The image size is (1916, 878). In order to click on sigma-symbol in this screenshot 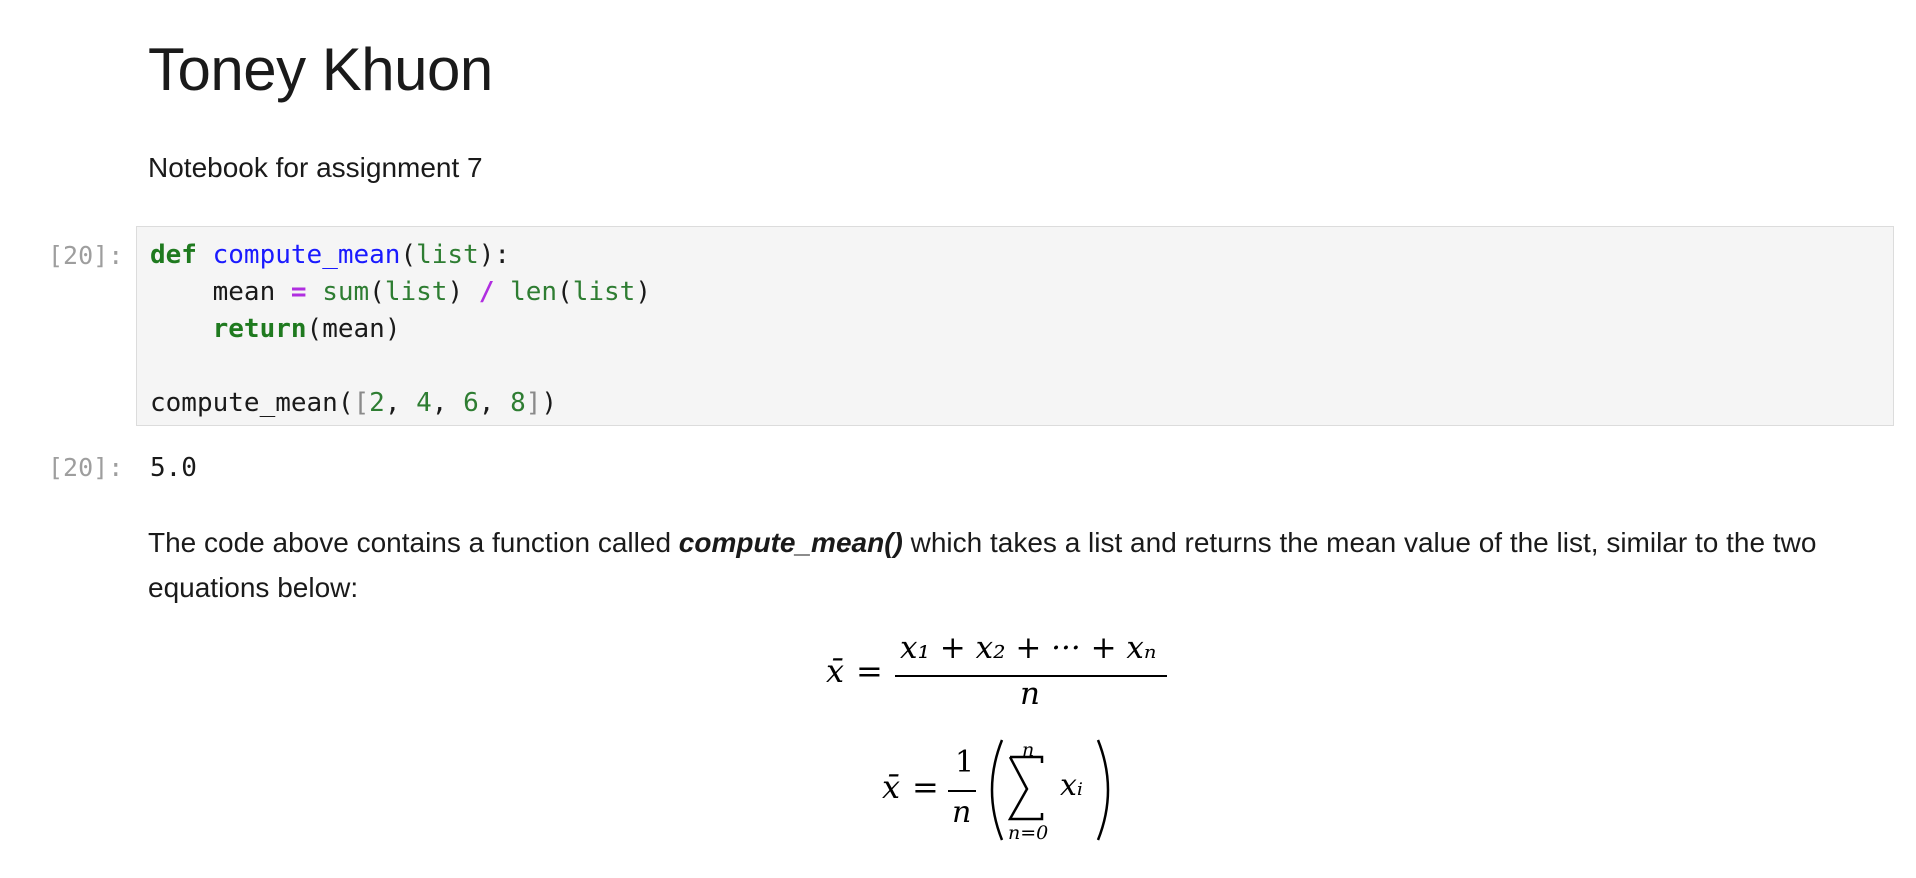, I will do `click(1025, 788)`.